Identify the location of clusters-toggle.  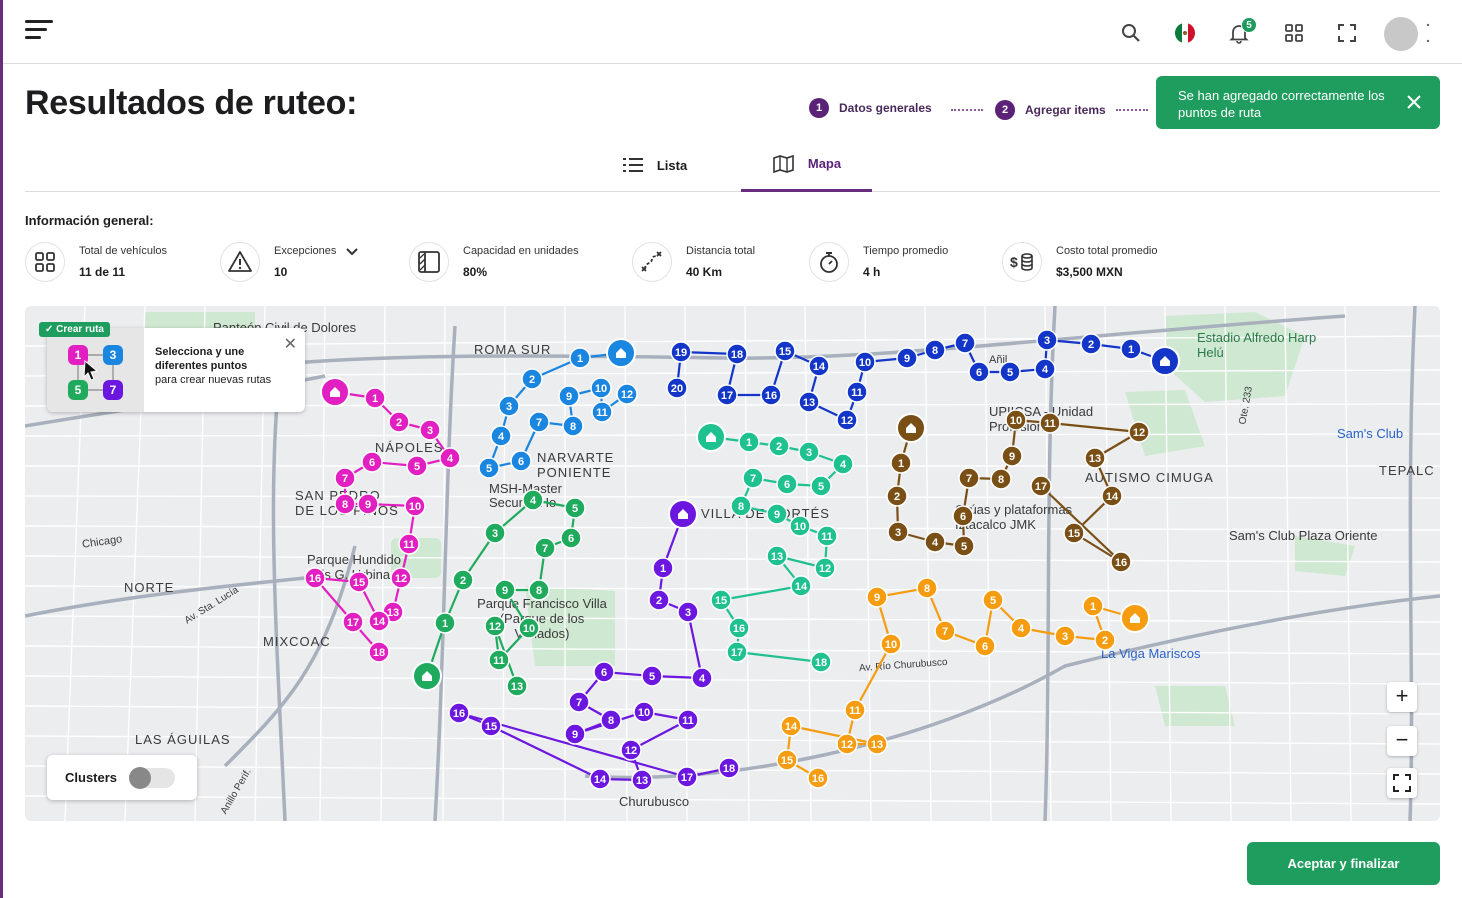
(152, 778).